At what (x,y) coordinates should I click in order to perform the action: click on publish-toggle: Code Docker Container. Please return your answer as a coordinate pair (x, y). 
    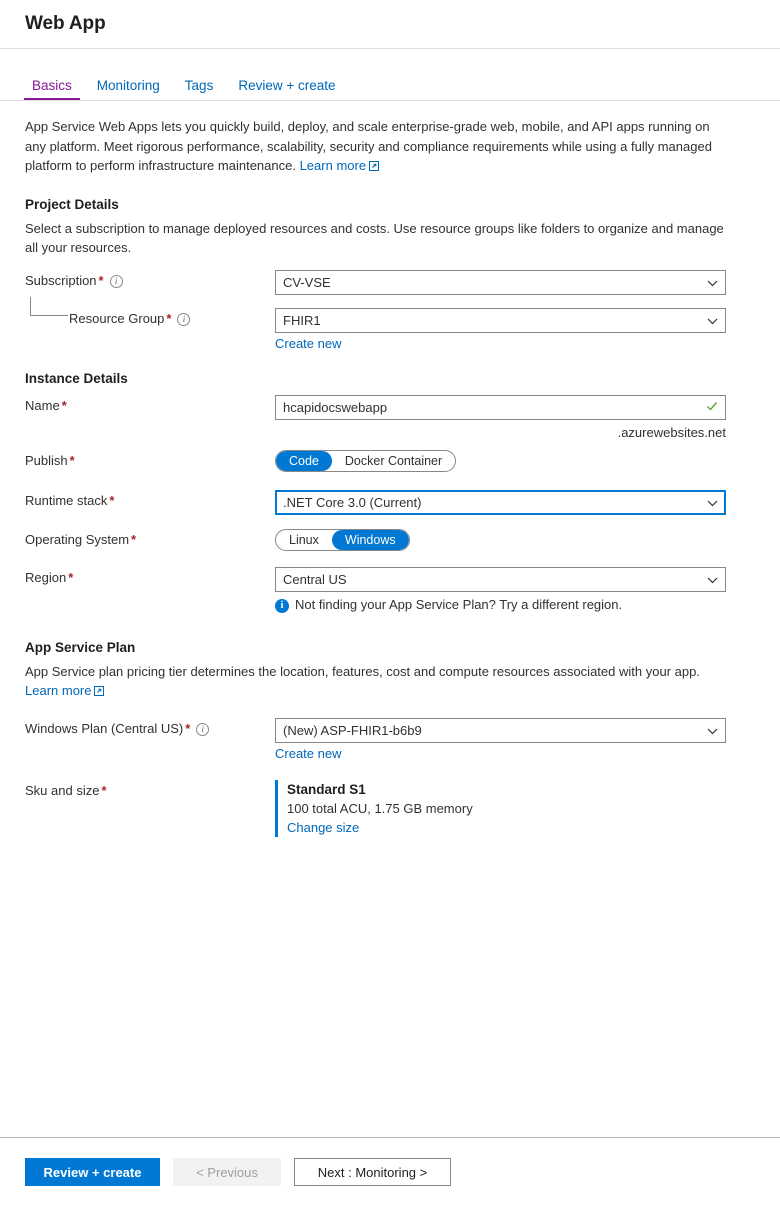
    Looking at the image, I should click on (366, 460).